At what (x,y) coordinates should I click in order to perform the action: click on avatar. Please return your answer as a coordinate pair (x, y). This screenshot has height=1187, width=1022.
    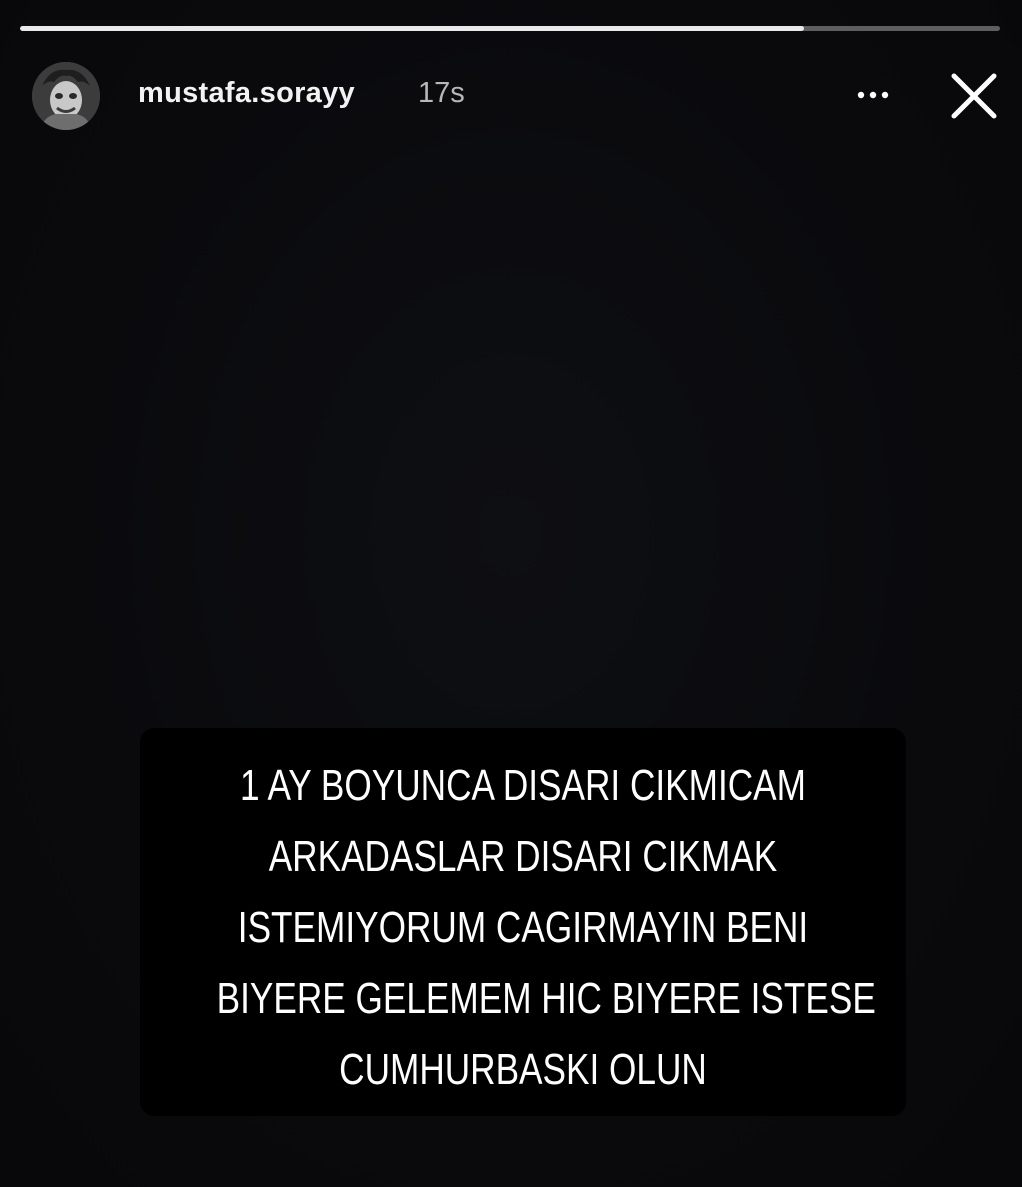
    Looking at the image, I should click on (66, 96).